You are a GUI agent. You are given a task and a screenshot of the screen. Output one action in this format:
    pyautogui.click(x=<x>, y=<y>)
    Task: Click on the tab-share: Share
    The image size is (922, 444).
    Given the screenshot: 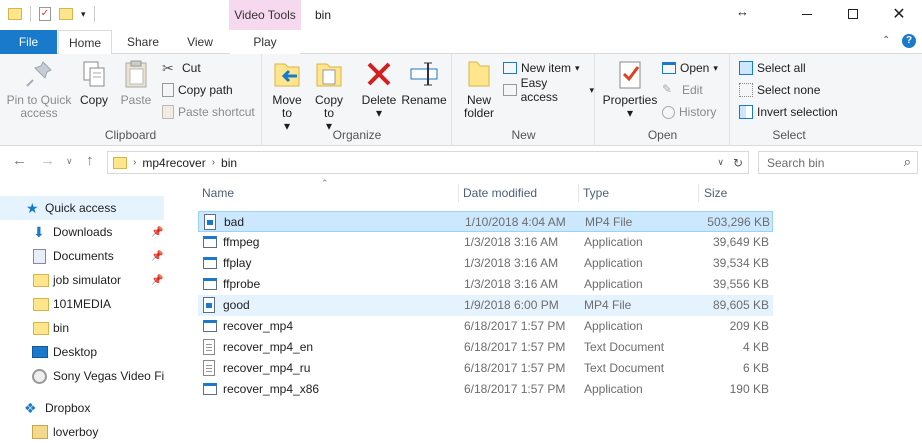 What is the action you would take?
    pyautogui.click(x=143, y=42)
    